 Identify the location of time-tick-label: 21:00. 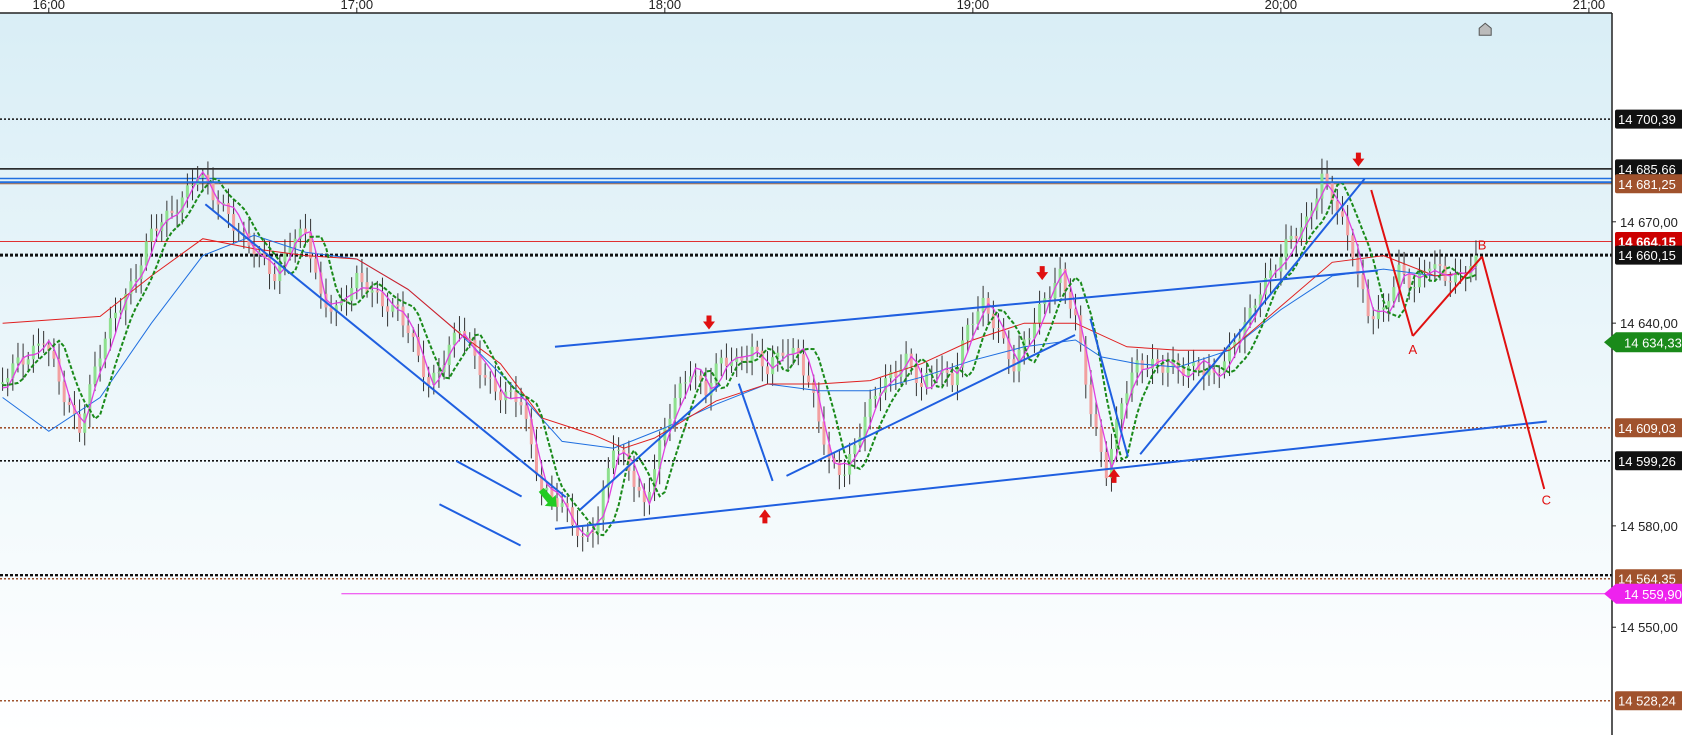
(1589, 6).